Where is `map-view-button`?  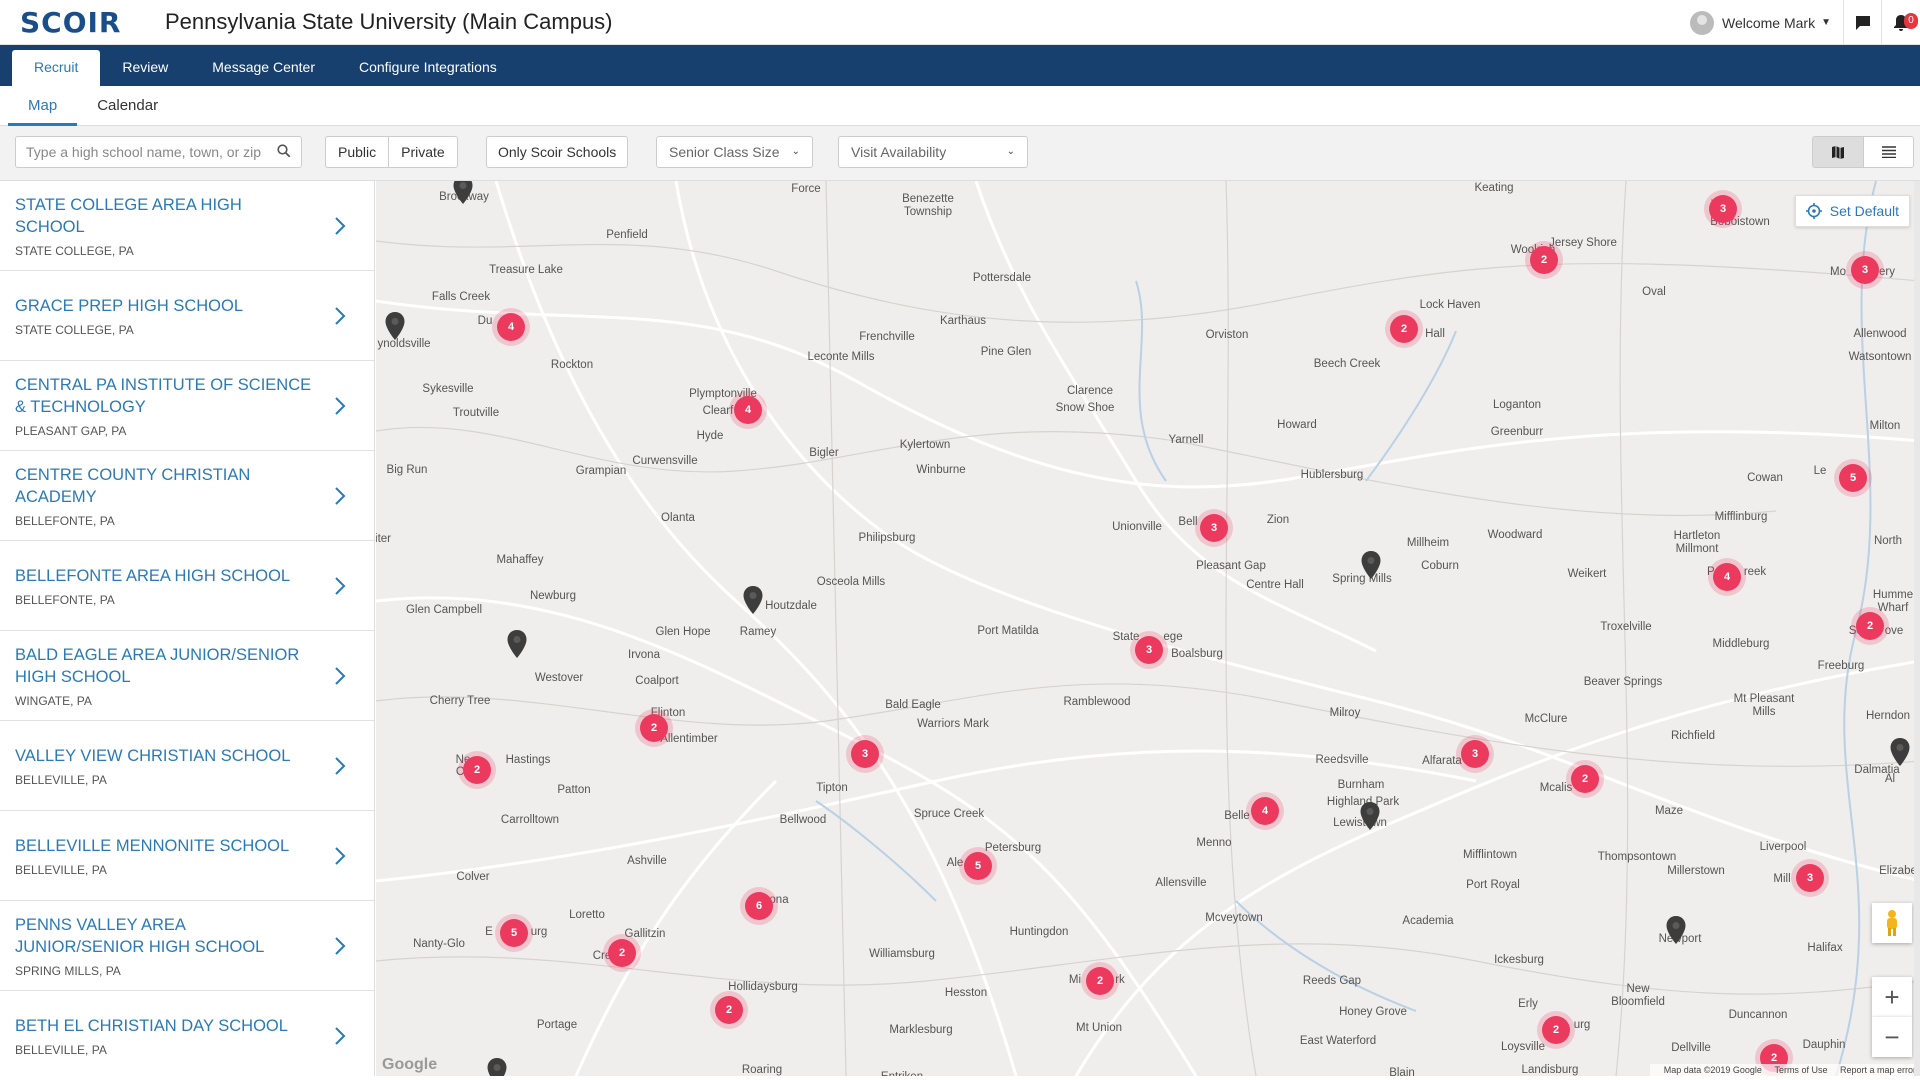 map-view-button is located at coordinates (1838, 152).